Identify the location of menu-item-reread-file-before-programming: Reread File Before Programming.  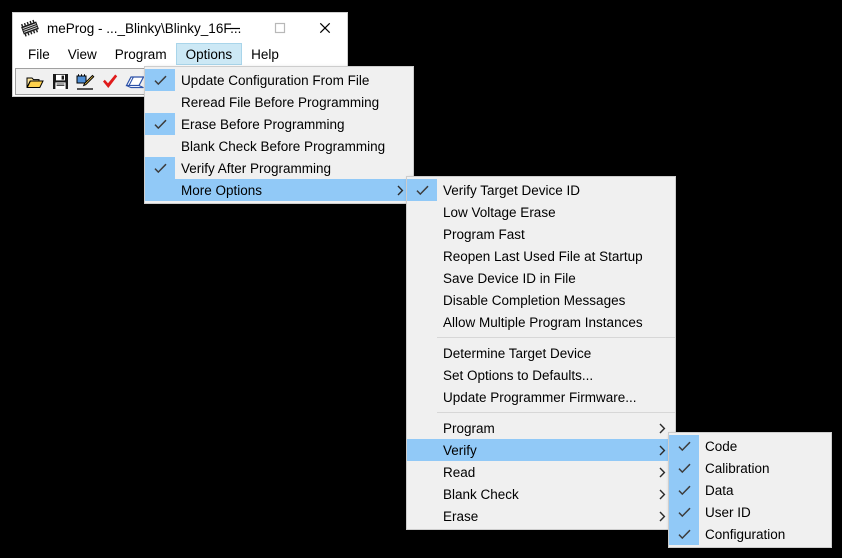
(279, 102).